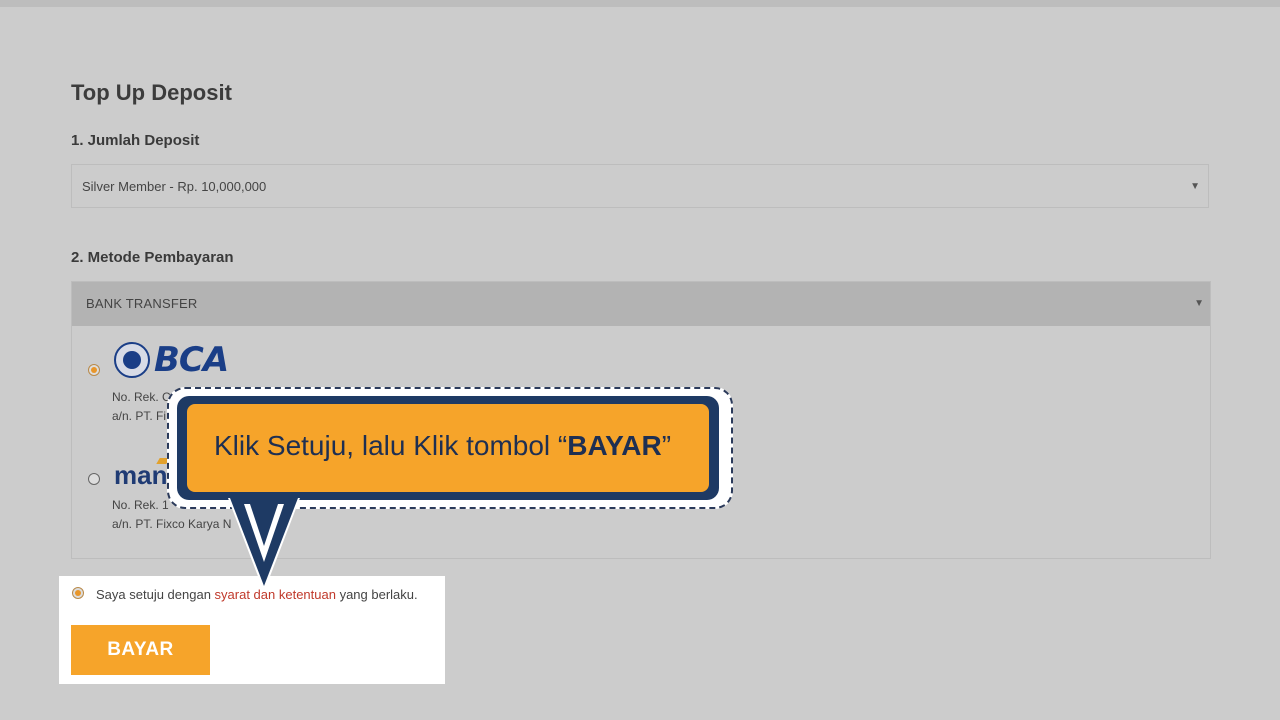 The image size is (1280, 720). I want to click on bank-mandiri-radio, so click(94, 479).